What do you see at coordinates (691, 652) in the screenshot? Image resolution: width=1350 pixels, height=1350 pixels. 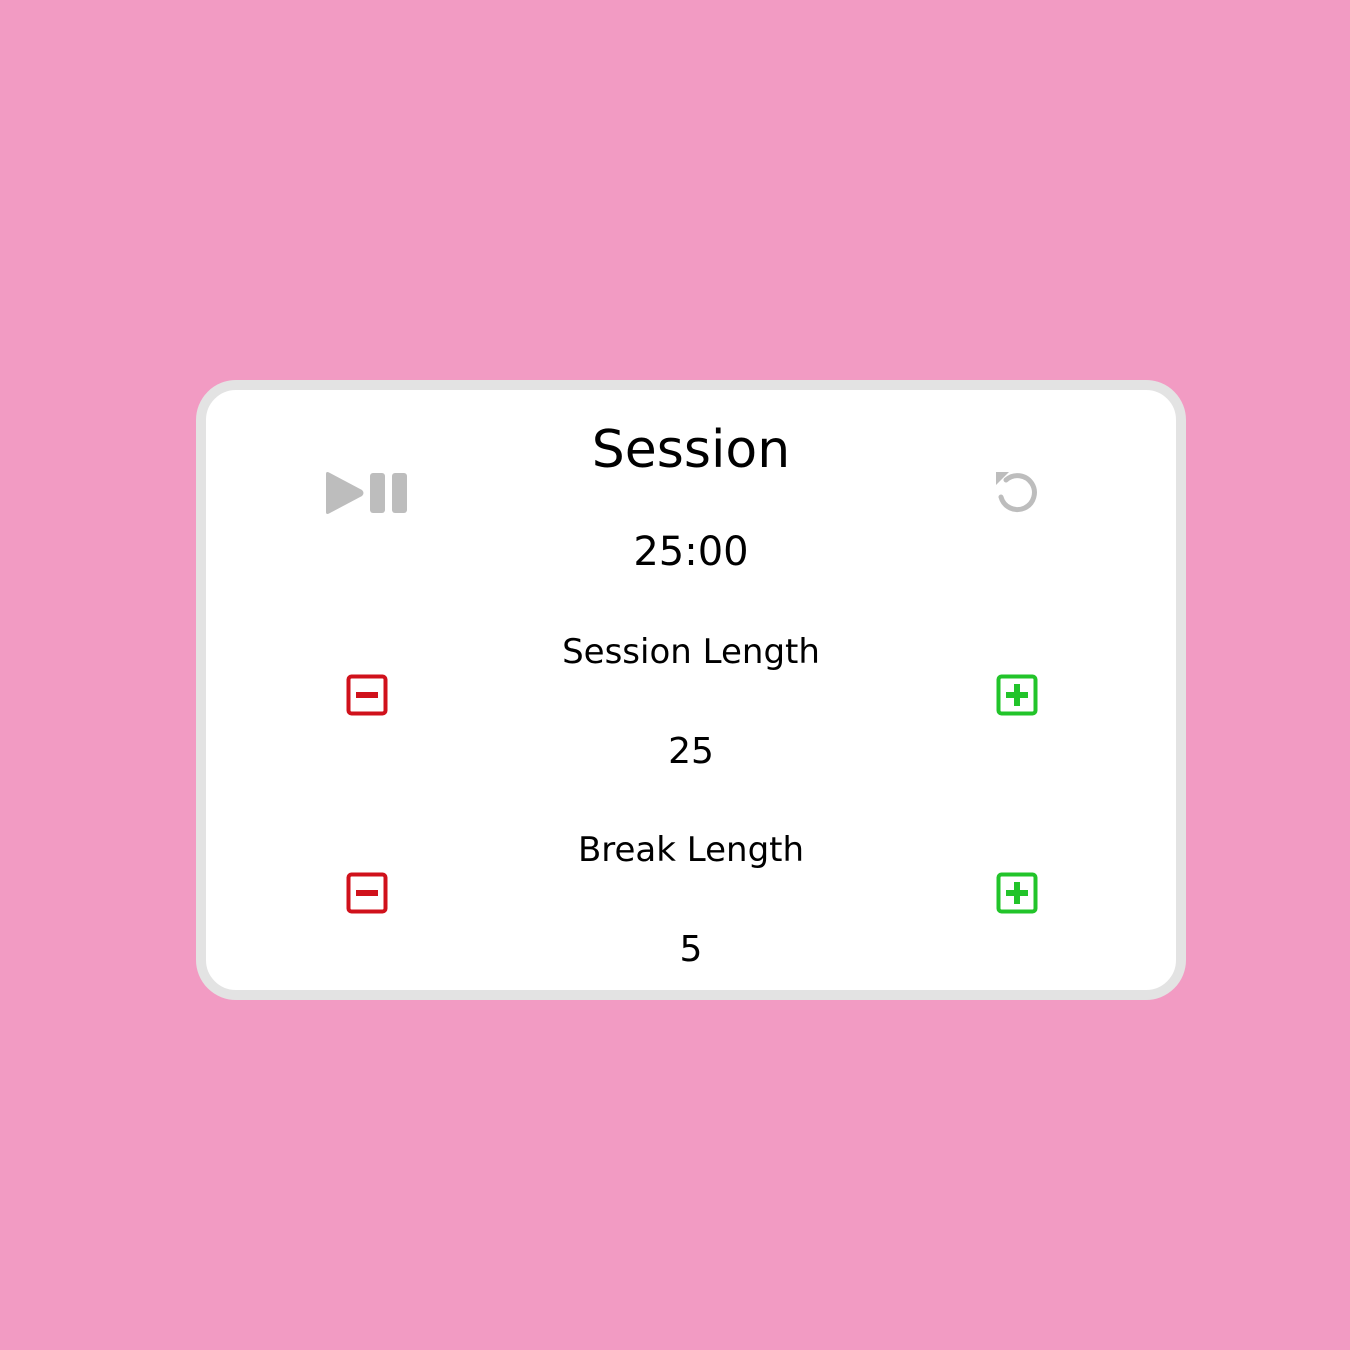 I see `session-length-label: Session Length` at bounding box center [691, 652].